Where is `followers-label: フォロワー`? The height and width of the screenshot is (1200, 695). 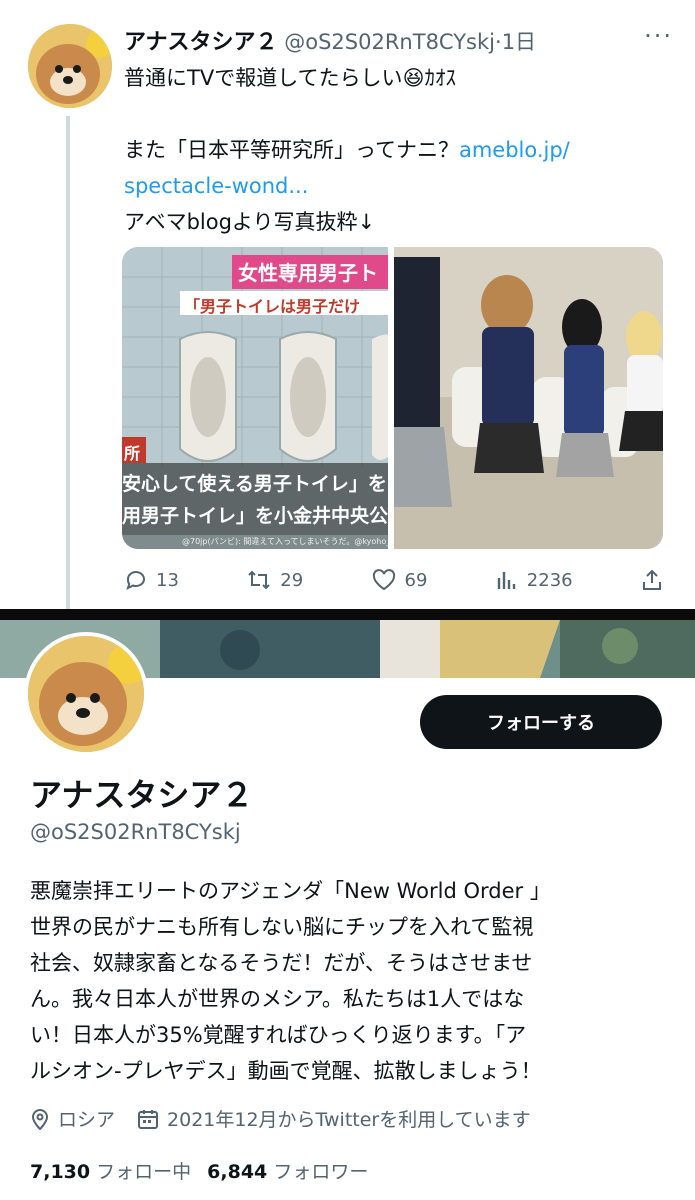 followers-label: フォロワー is located at coordinates (321, 1172).